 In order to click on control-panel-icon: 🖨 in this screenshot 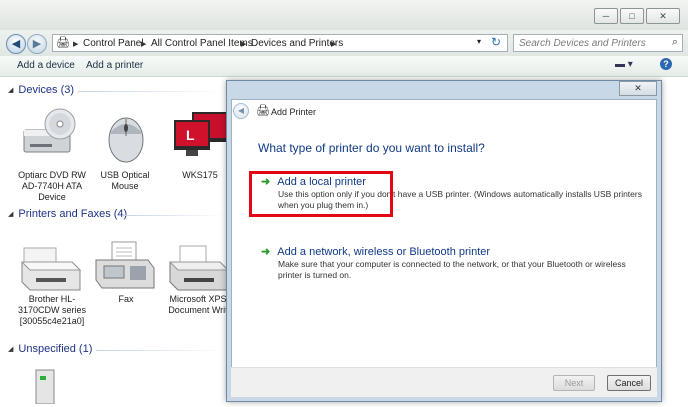, I will do `click(63, 43)`.